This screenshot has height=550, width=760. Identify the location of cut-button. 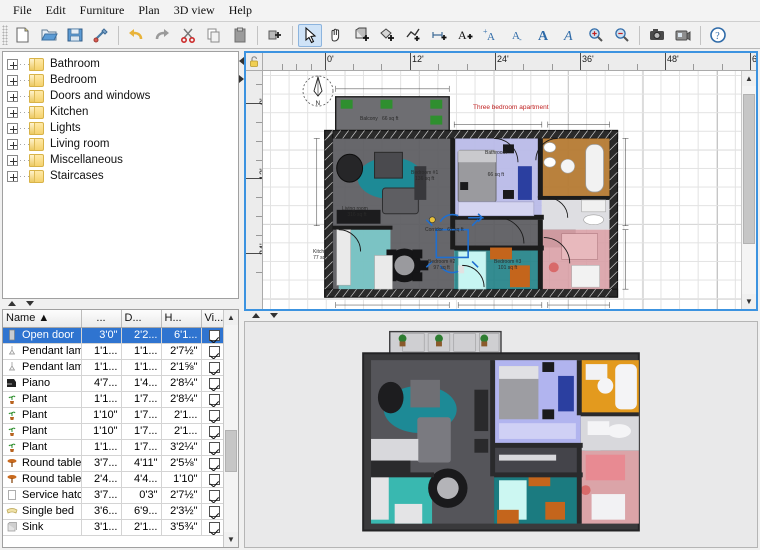
(188, 35).